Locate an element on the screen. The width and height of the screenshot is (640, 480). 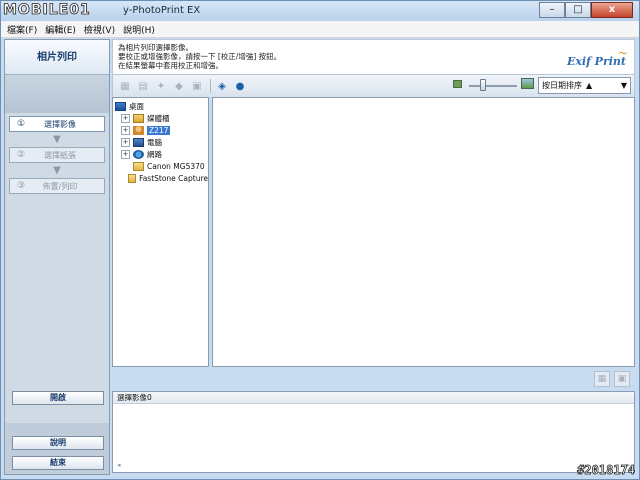
panel-title: 相片列印 is located at coordinates (57, 57).